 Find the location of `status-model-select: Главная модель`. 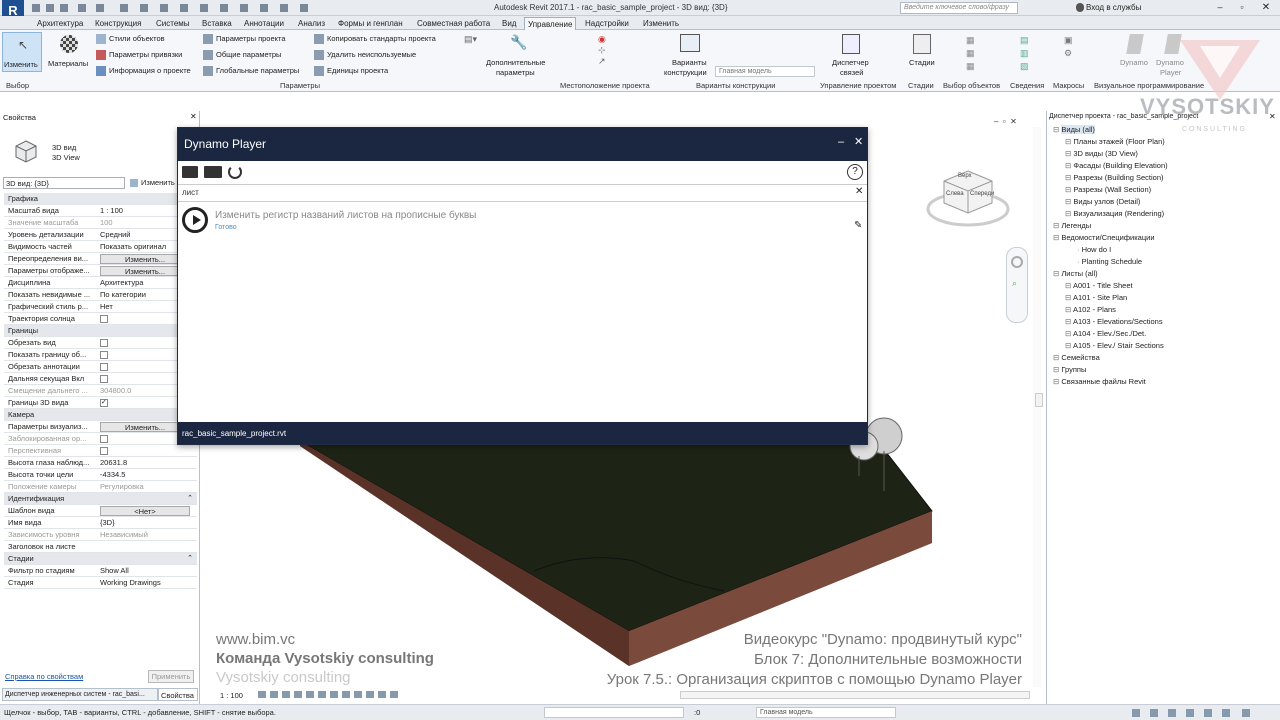

status-model-select: Главная модель is located at coordinates (826, 712).